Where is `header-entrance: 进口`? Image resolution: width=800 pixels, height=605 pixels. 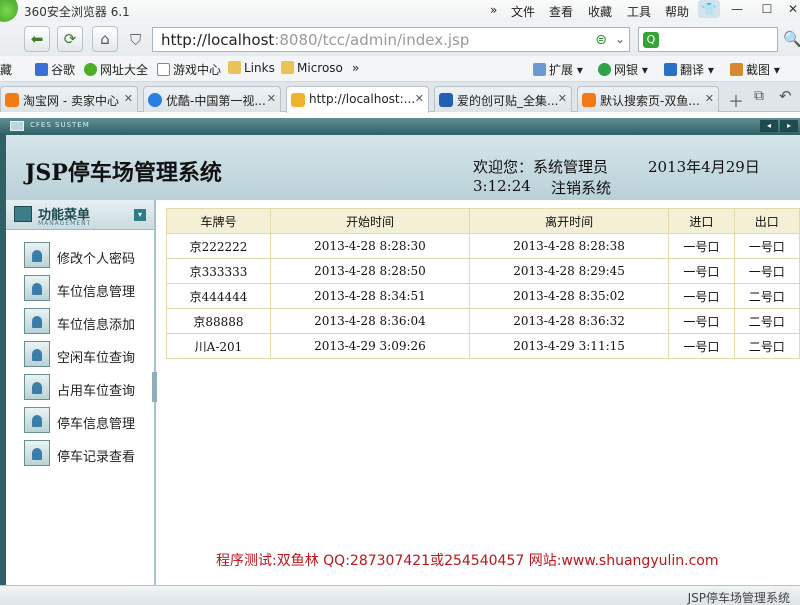 header-entrance: 进口 is located at coordinates (701, 221).